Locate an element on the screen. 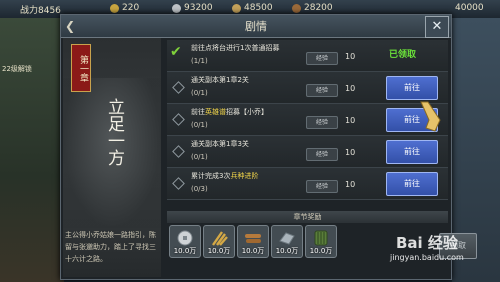 The width and height of the screenshot is (500, 282). resource-value: 220 is located at coordinates (131, 8).